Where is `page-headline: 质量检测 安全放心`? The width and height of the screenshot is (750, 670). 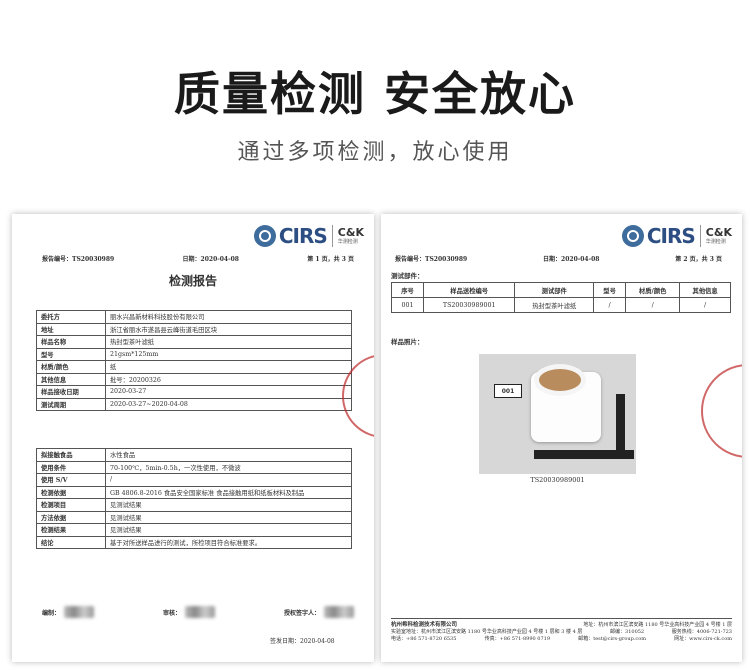 page-headline: 质量检测 安全放心 is located at coordinates (374, 94).